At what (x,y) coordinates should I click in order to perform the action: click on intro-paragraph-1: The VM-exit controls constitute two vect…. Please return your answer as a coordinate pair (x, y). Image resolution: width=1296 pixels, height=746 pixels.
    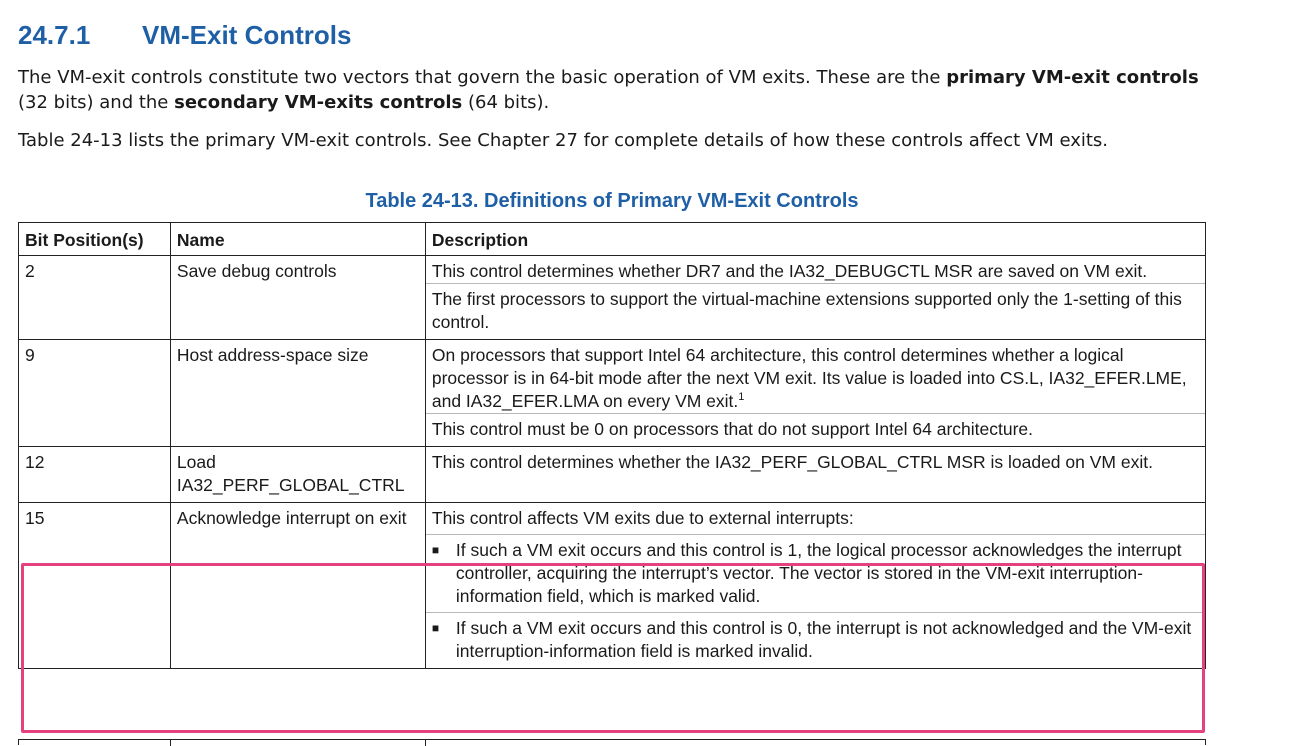
    Looking at the image, I should click on (613, 90).